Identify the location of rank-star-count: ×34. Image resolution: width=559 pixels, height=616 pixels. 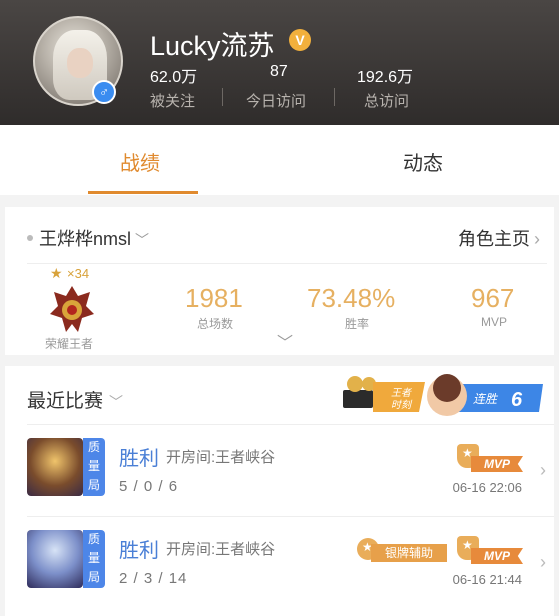
(78, 273).